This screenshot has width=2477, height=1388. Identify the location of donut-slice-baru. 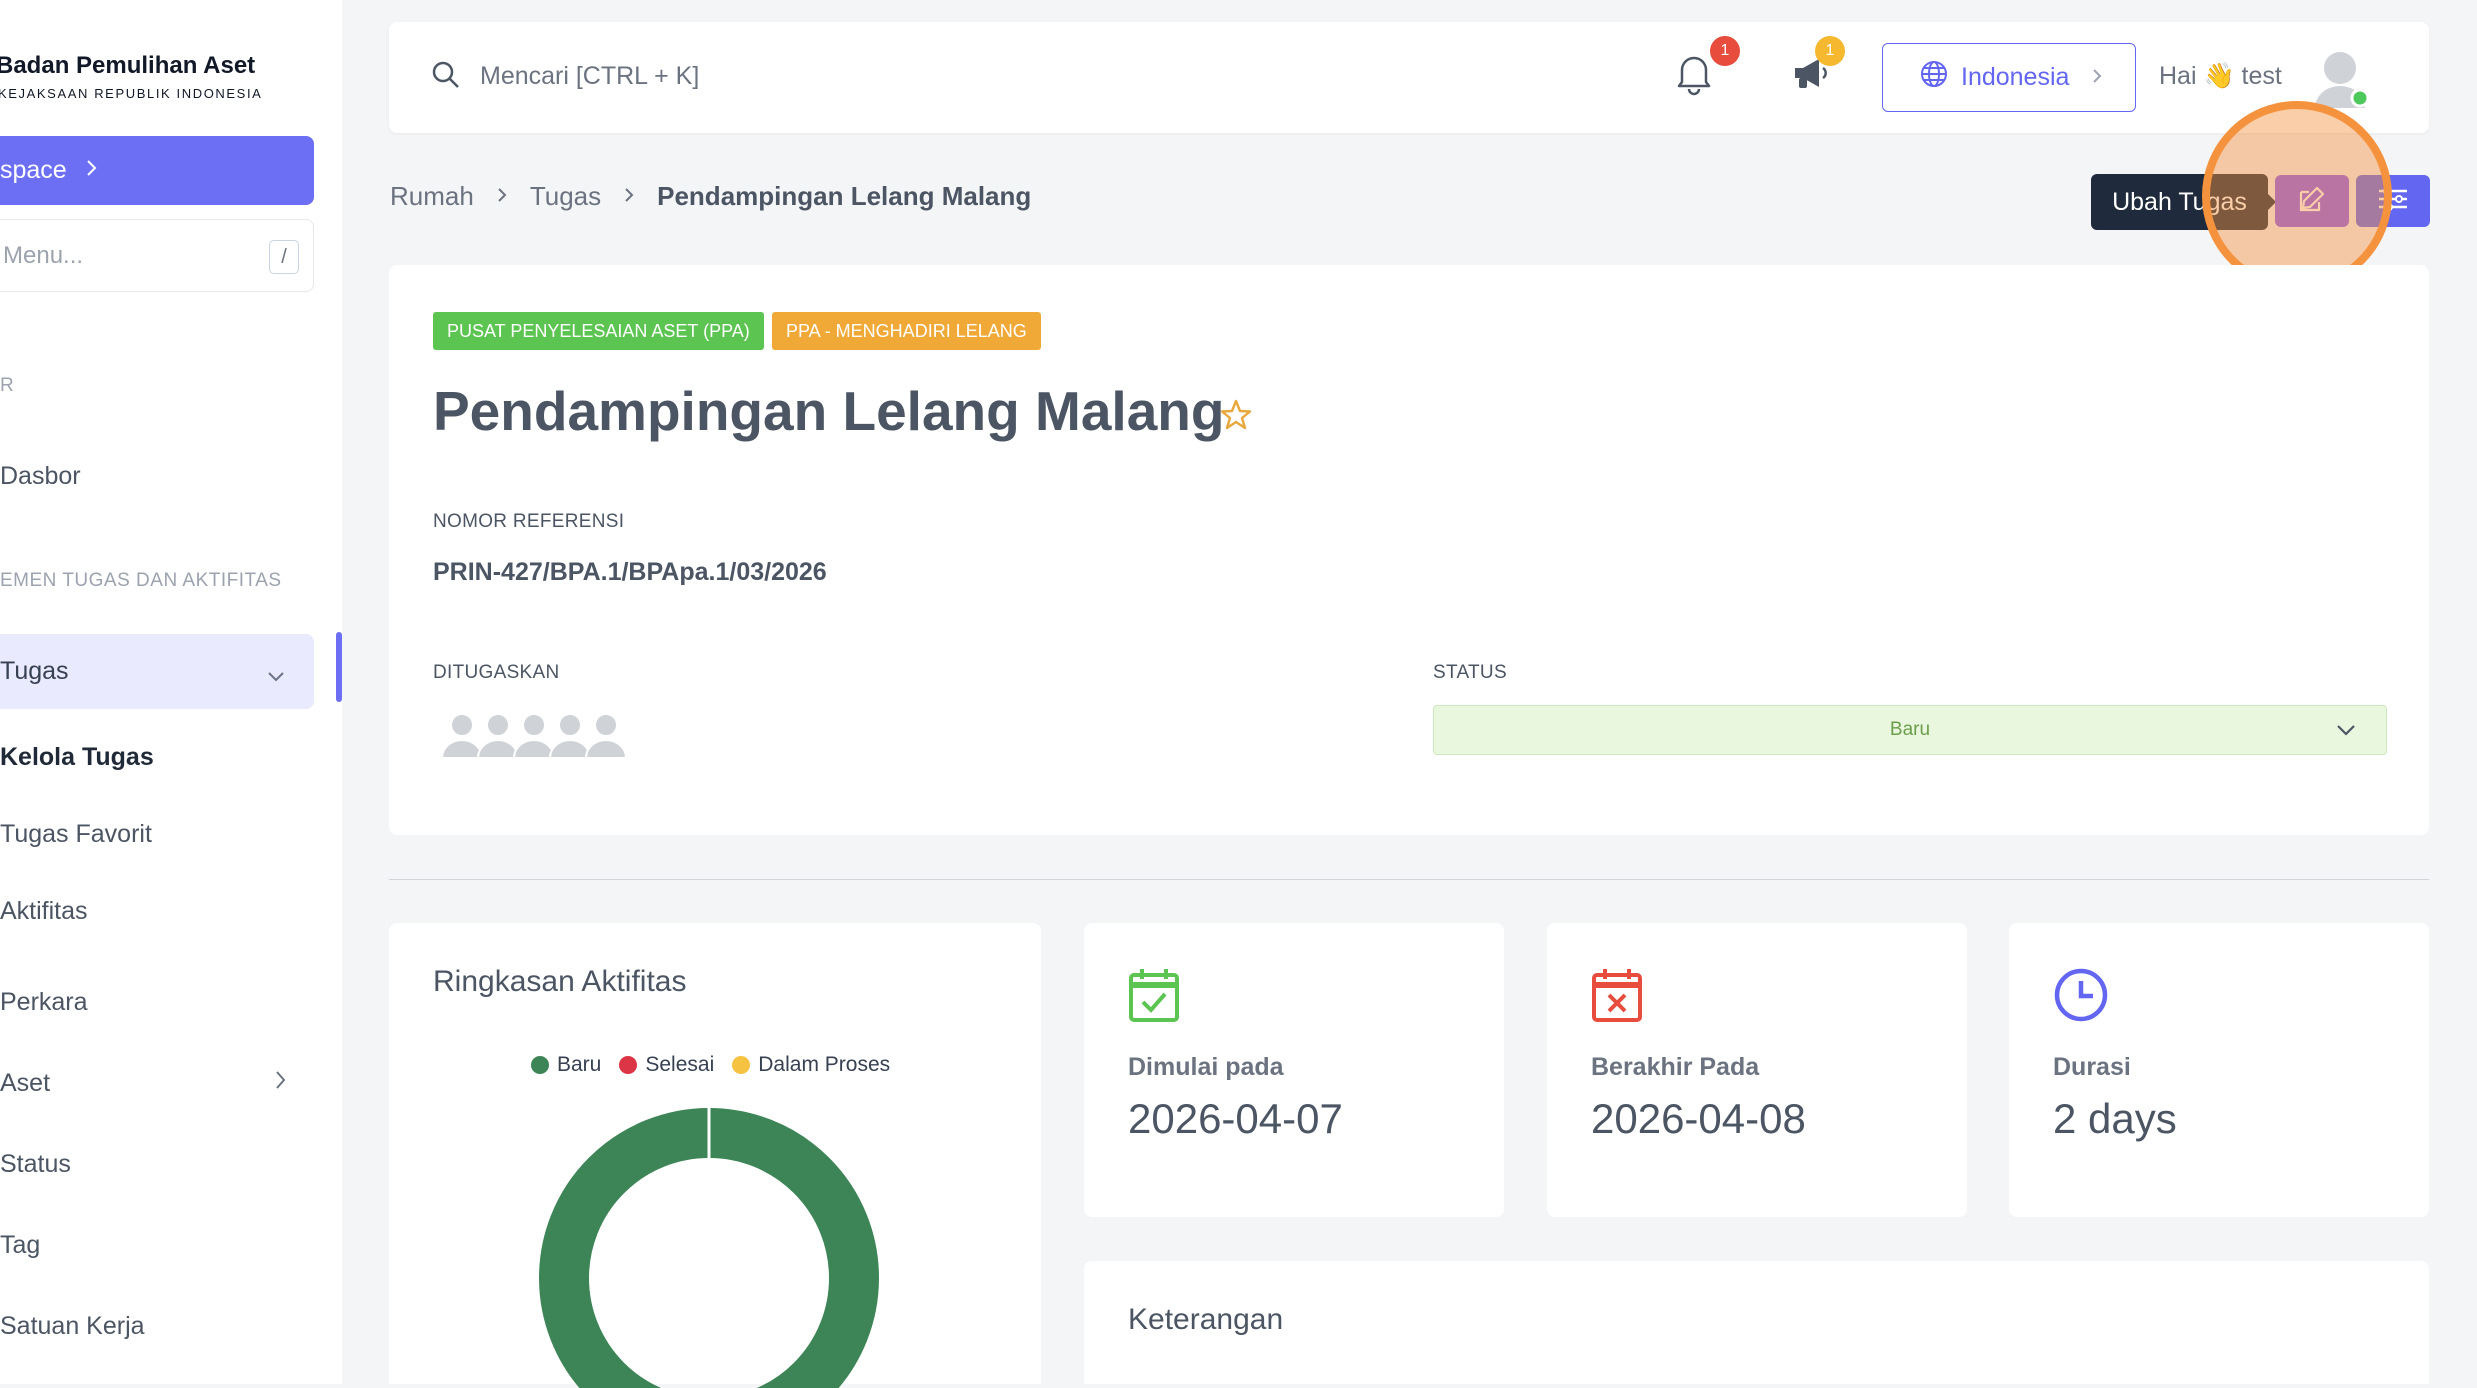
(709, 1248).